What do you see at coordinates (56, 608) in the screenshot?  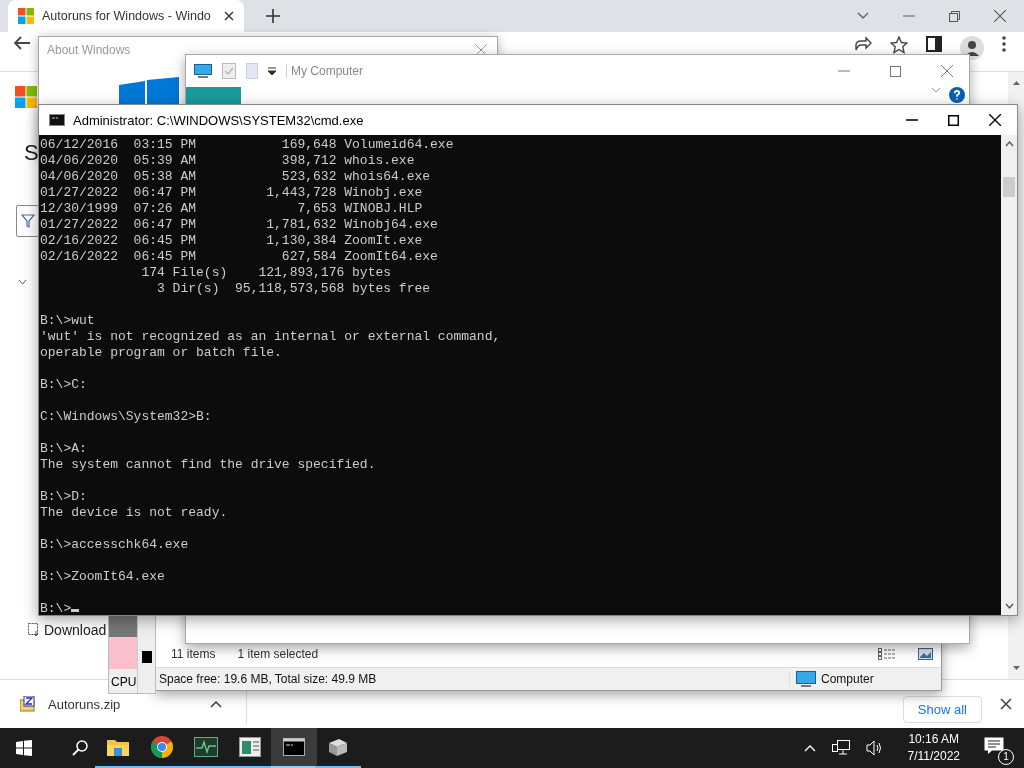 I see `prompt-text: B:\>` at bounding box center [56, 608].